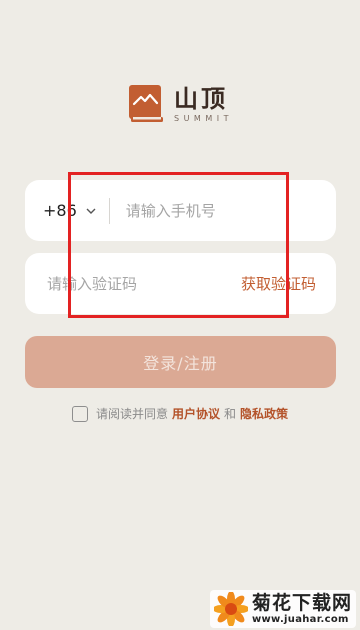 This screenshot has width=360, height=630. What do you see at coordinates (203, 118) in the screenshot?
I see `app-subtitle: SUMMIT` at bounding box center [203, 118].